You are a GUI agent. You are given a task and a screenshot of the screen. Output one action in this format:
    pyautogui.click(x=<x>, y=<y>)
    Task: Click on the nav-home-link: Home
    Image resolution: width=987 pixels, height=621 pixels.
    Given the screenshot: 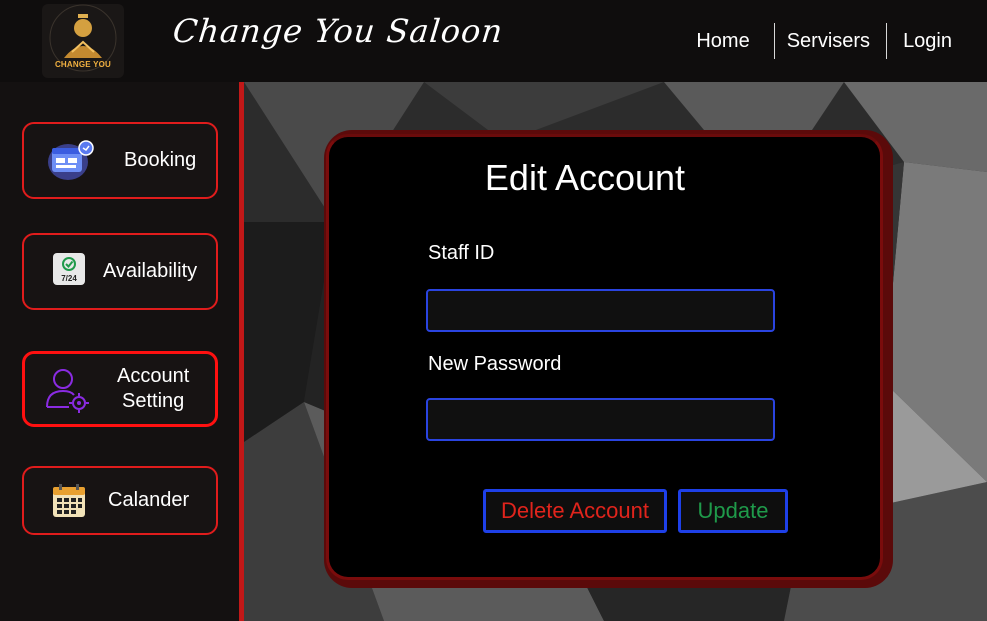 What is the action you would take?
    pyautogui.click(x=728, y=41)
    